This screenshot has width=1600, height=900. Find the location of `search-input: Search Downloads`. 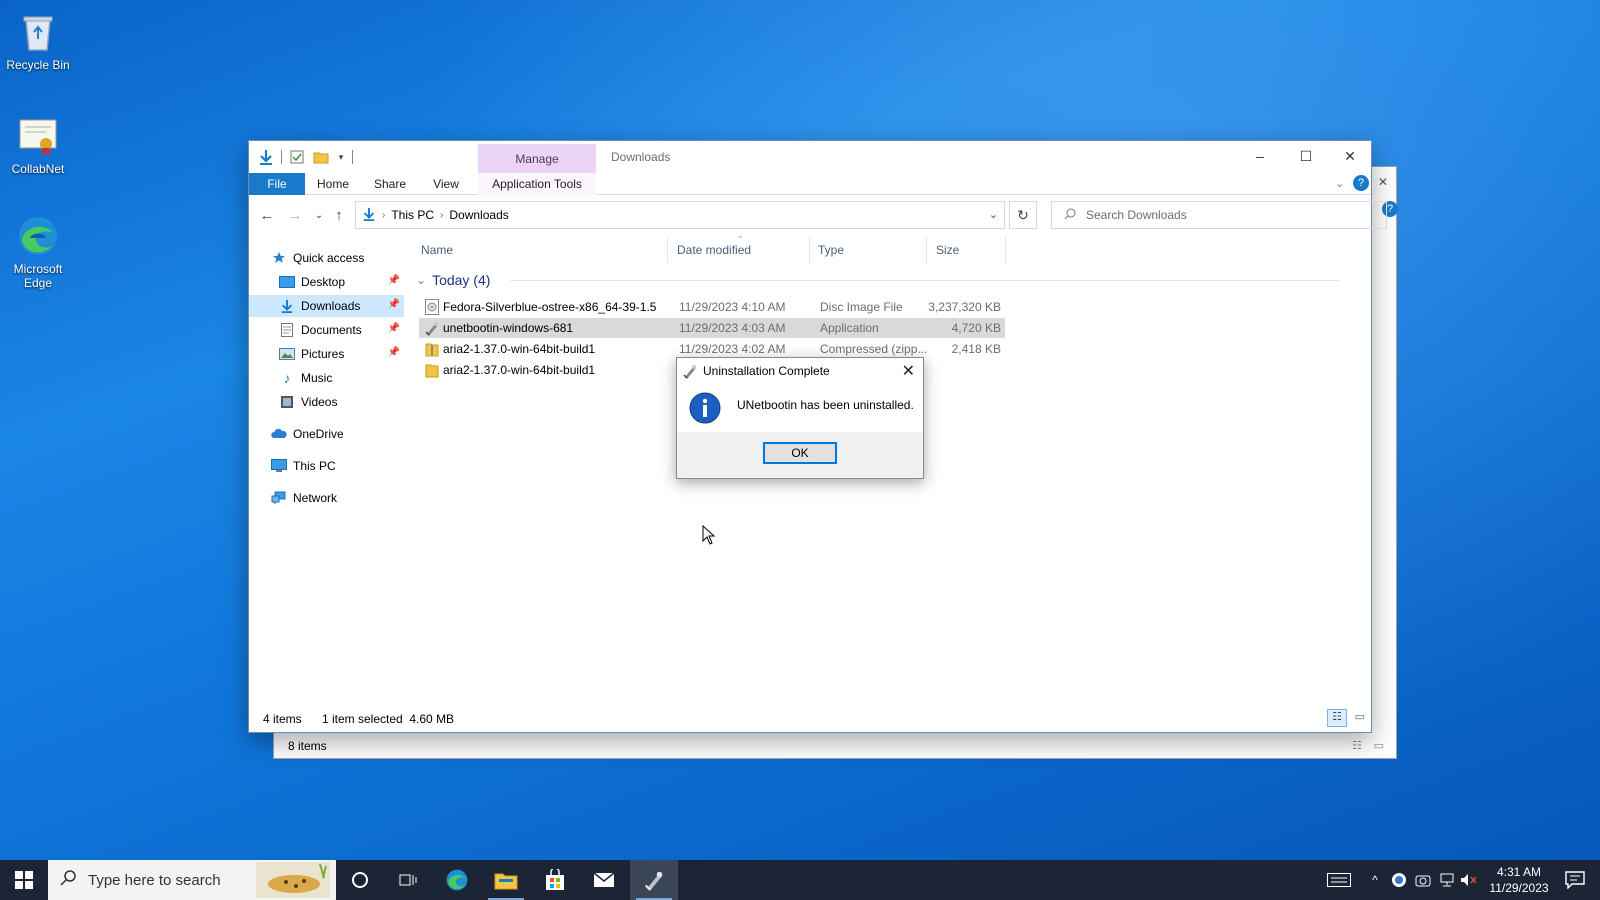

search-input: Search Downloads is located at coordinates (1219, 215).